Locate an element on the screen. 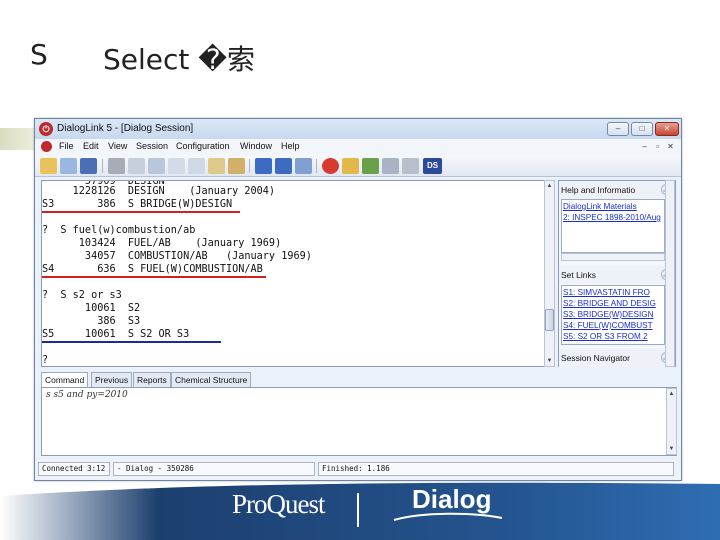  logo-divider is located at coordinates (358, 510).